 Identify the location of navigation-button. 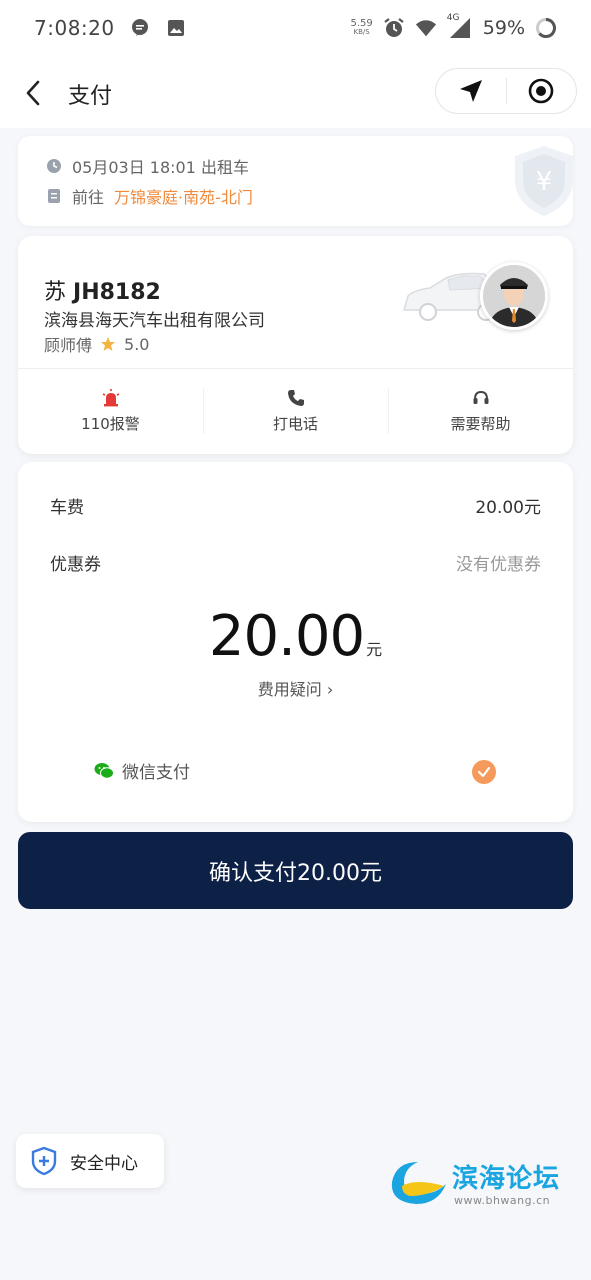
(471, 91).